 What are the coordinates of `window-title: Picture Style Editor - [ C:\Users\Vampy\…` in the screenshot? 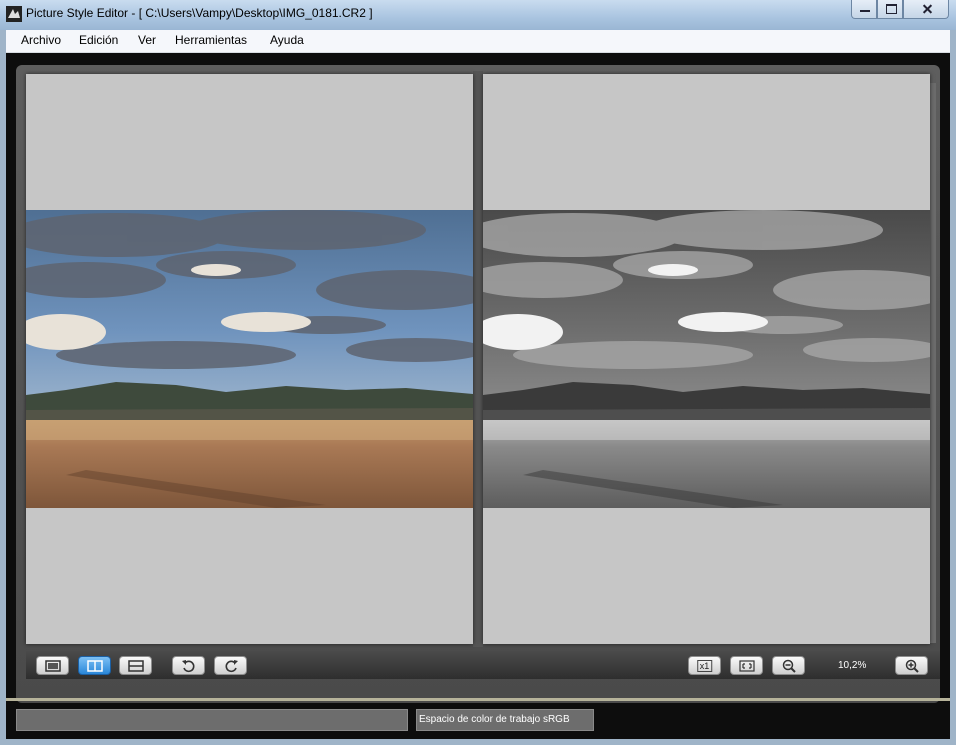 It's located at (199, 13).